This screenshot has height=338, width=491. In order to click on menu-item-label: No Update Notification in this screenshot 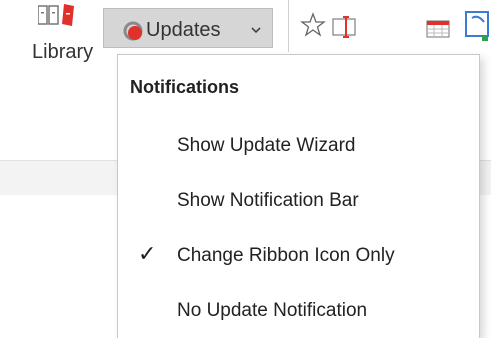, I will do `click(272, 310)`.